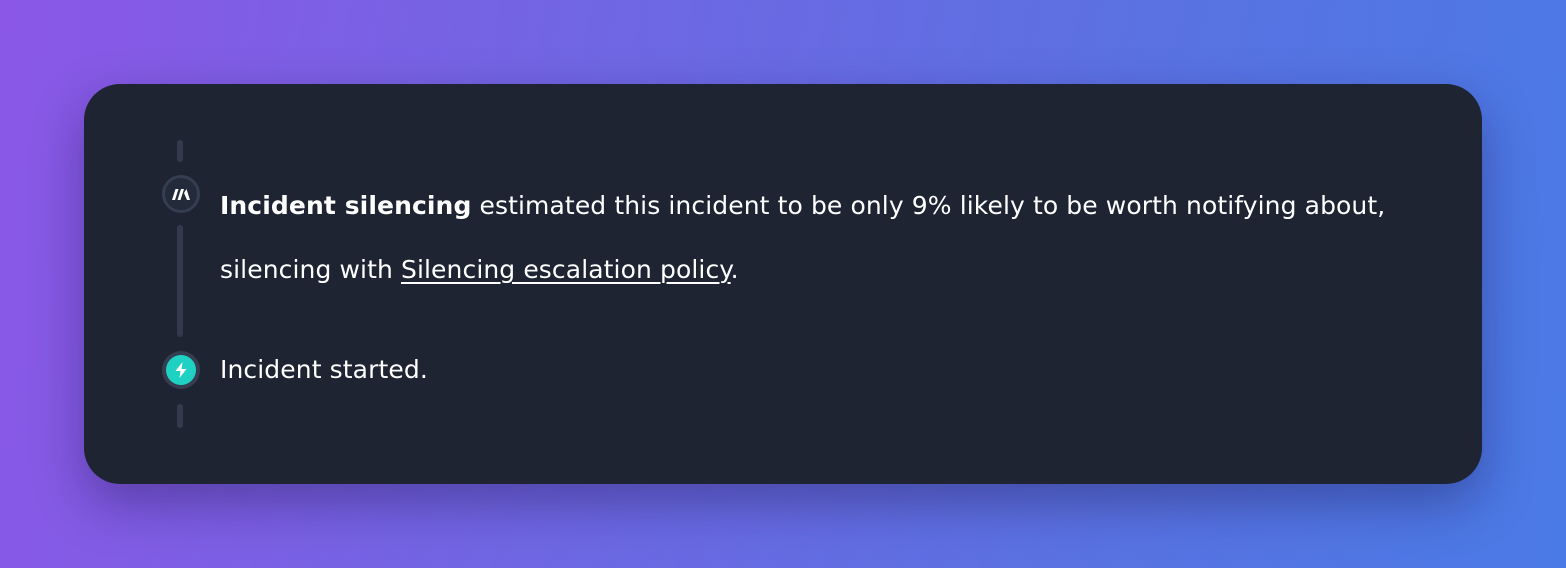  I want to click on lightning-bolt-icon, so click(181, 370).